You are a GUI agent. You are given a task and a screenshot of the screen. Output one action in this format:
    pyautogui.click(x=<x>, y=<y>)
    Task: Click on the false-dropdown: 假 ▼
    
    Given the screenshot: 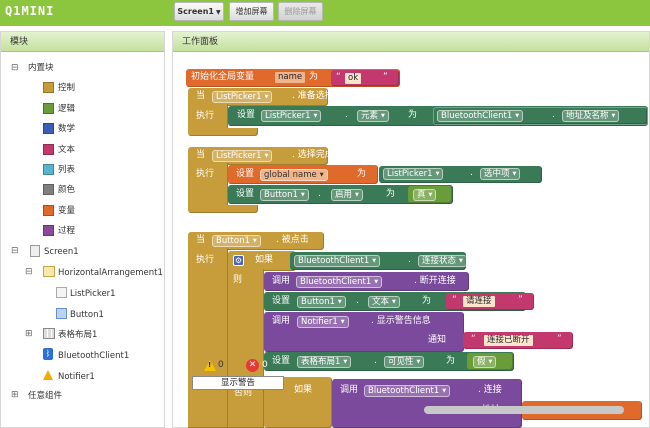 What is the action you would take?
    pyautogui.click(x=485, y=362)
    